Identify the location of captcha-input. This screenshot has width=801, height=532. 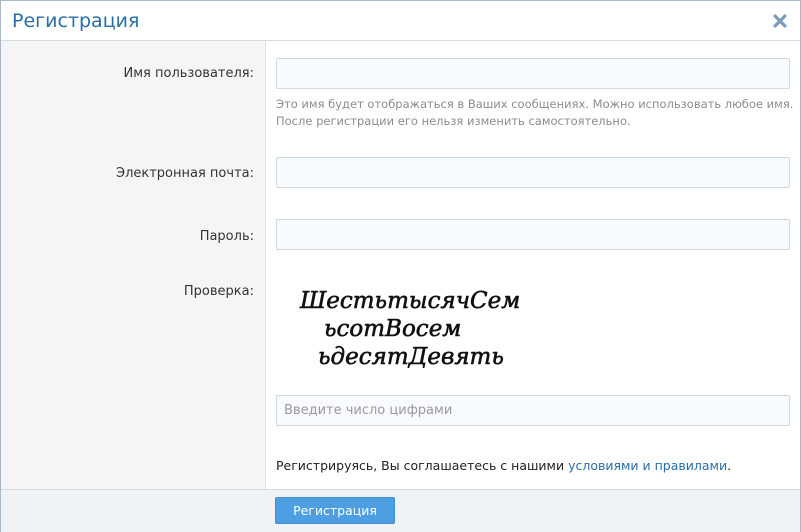
(533, 410).